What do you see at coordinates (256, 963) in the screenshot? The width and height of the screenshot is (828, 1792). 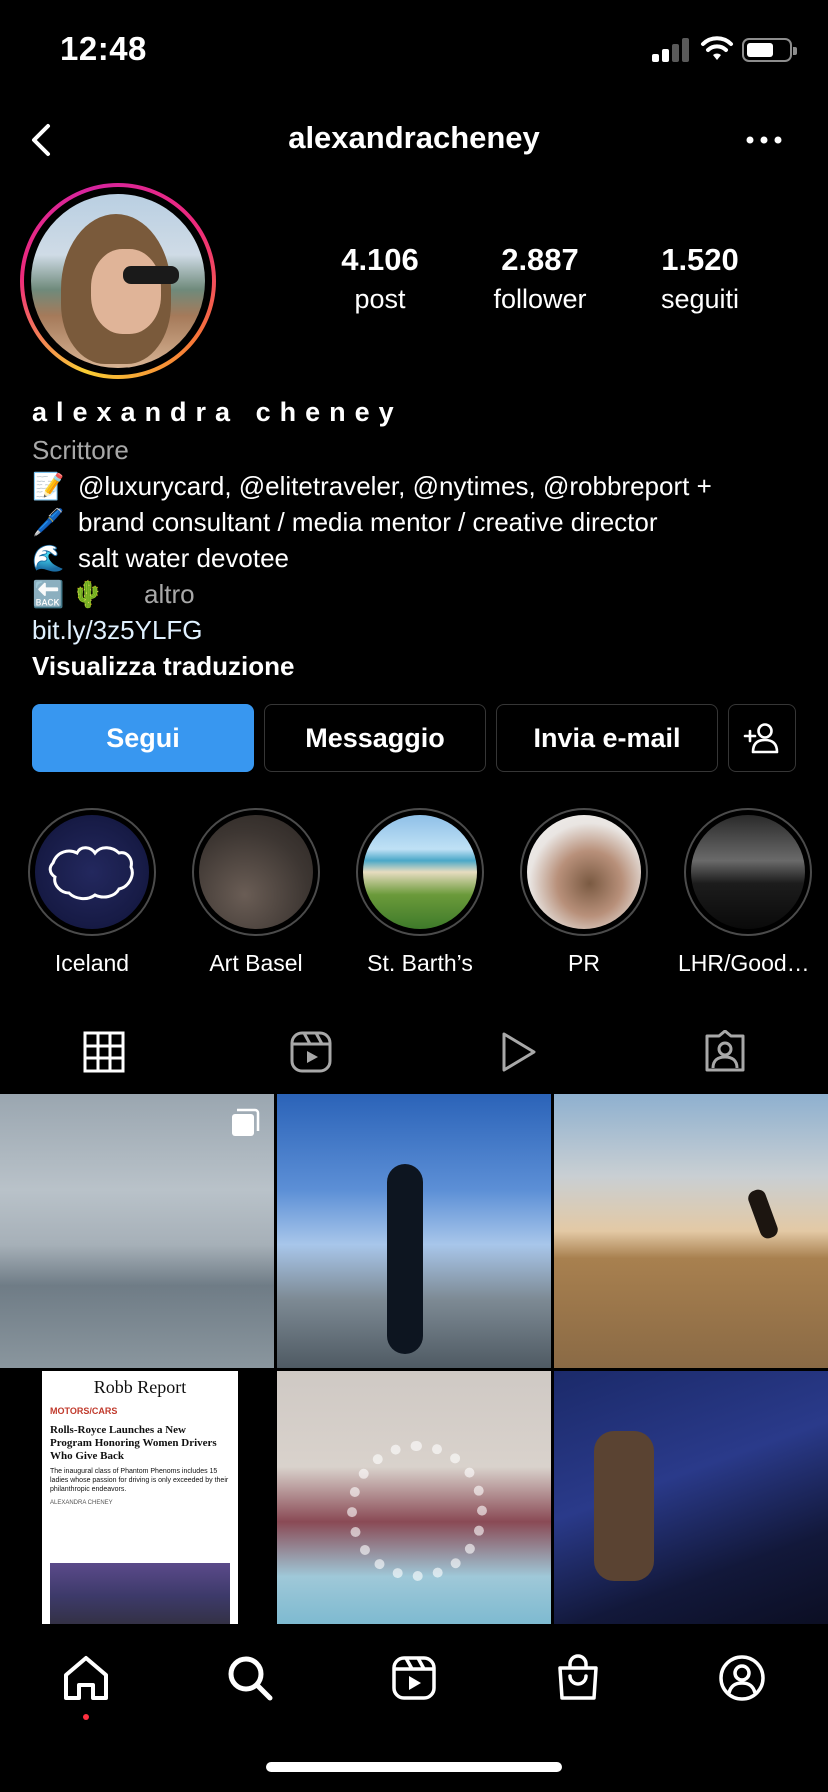 I see `highlight-label: Art Basel` at bounding box center [256, 963].